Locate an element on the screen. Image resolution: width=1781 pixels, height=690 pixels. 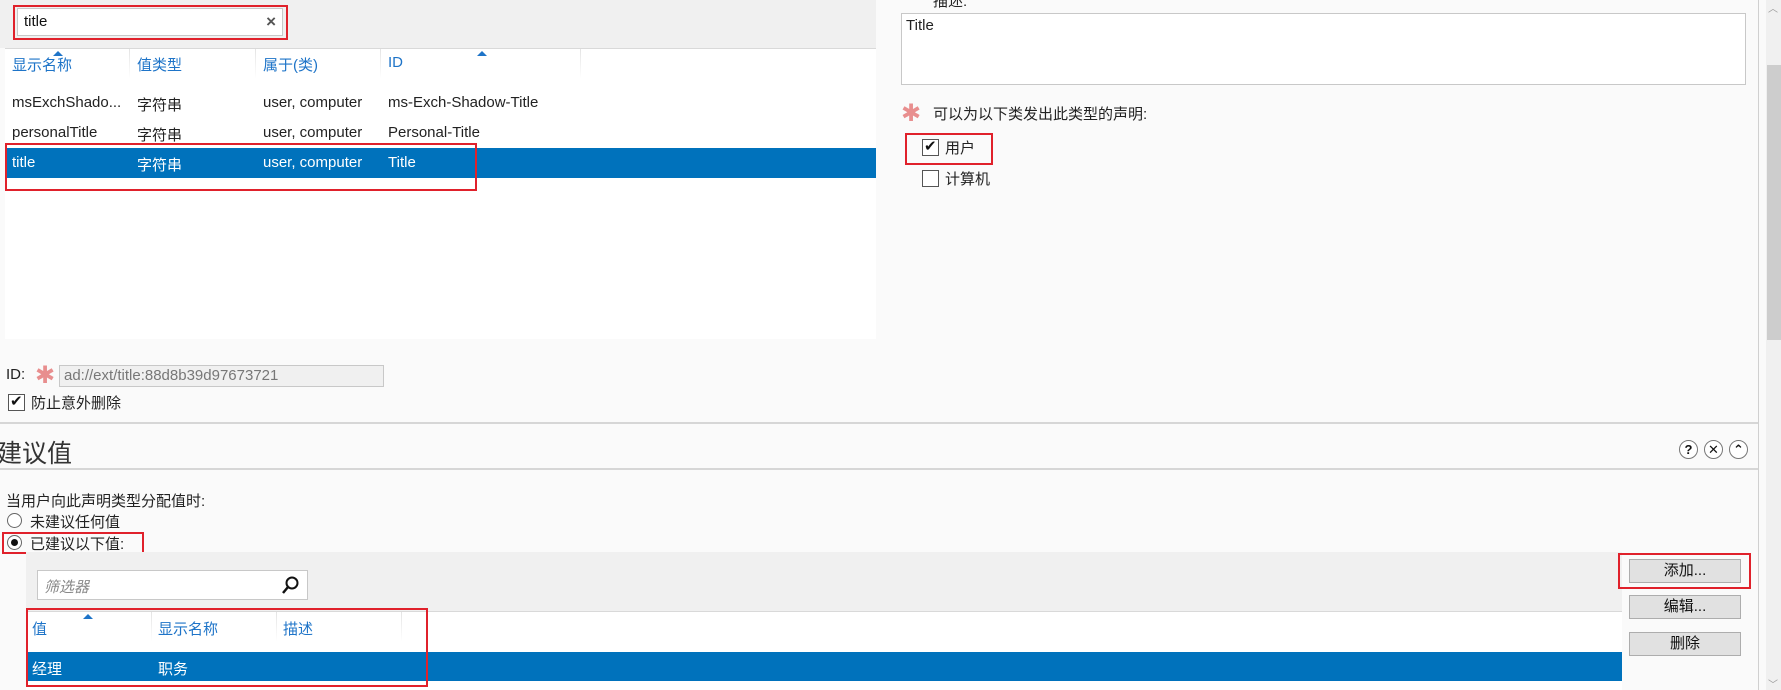
radio-no-suggest is located at coordinates (14, 520).